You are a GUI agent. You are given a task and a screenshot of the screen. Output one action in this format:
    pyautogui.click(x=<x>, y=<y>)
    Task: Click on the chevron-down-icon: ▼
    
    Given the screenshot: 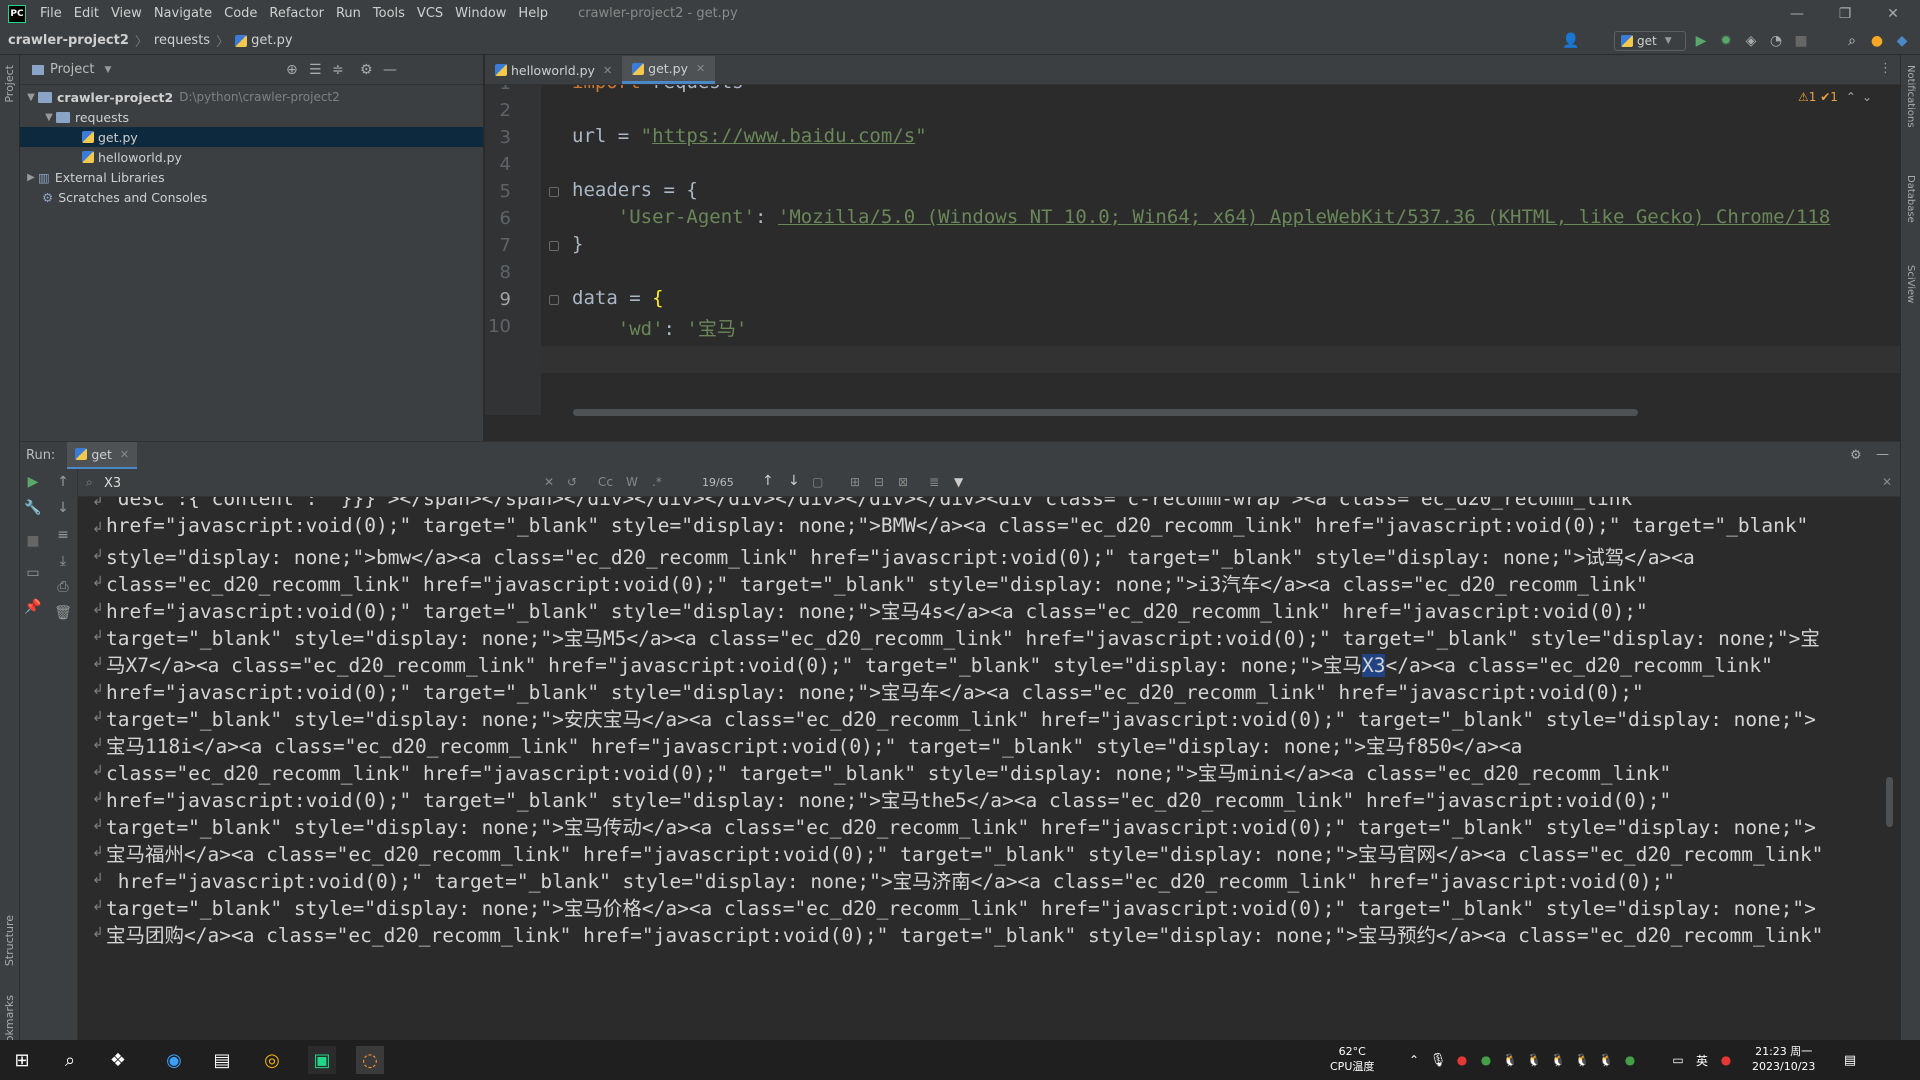 What is the action you would take?
    pyautogui.click(x=107, y=70)
    